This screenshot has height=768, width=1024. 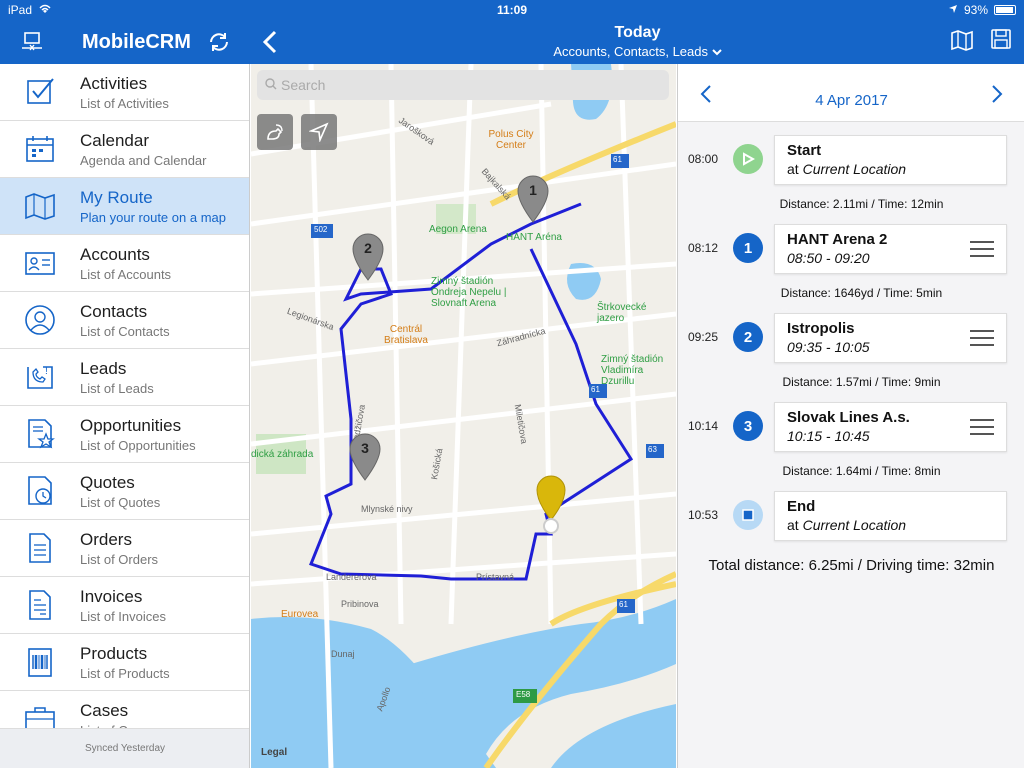 I want to click on poi-label-strkovecke: Štrkovecké jazero, so click(x=622, y=313).